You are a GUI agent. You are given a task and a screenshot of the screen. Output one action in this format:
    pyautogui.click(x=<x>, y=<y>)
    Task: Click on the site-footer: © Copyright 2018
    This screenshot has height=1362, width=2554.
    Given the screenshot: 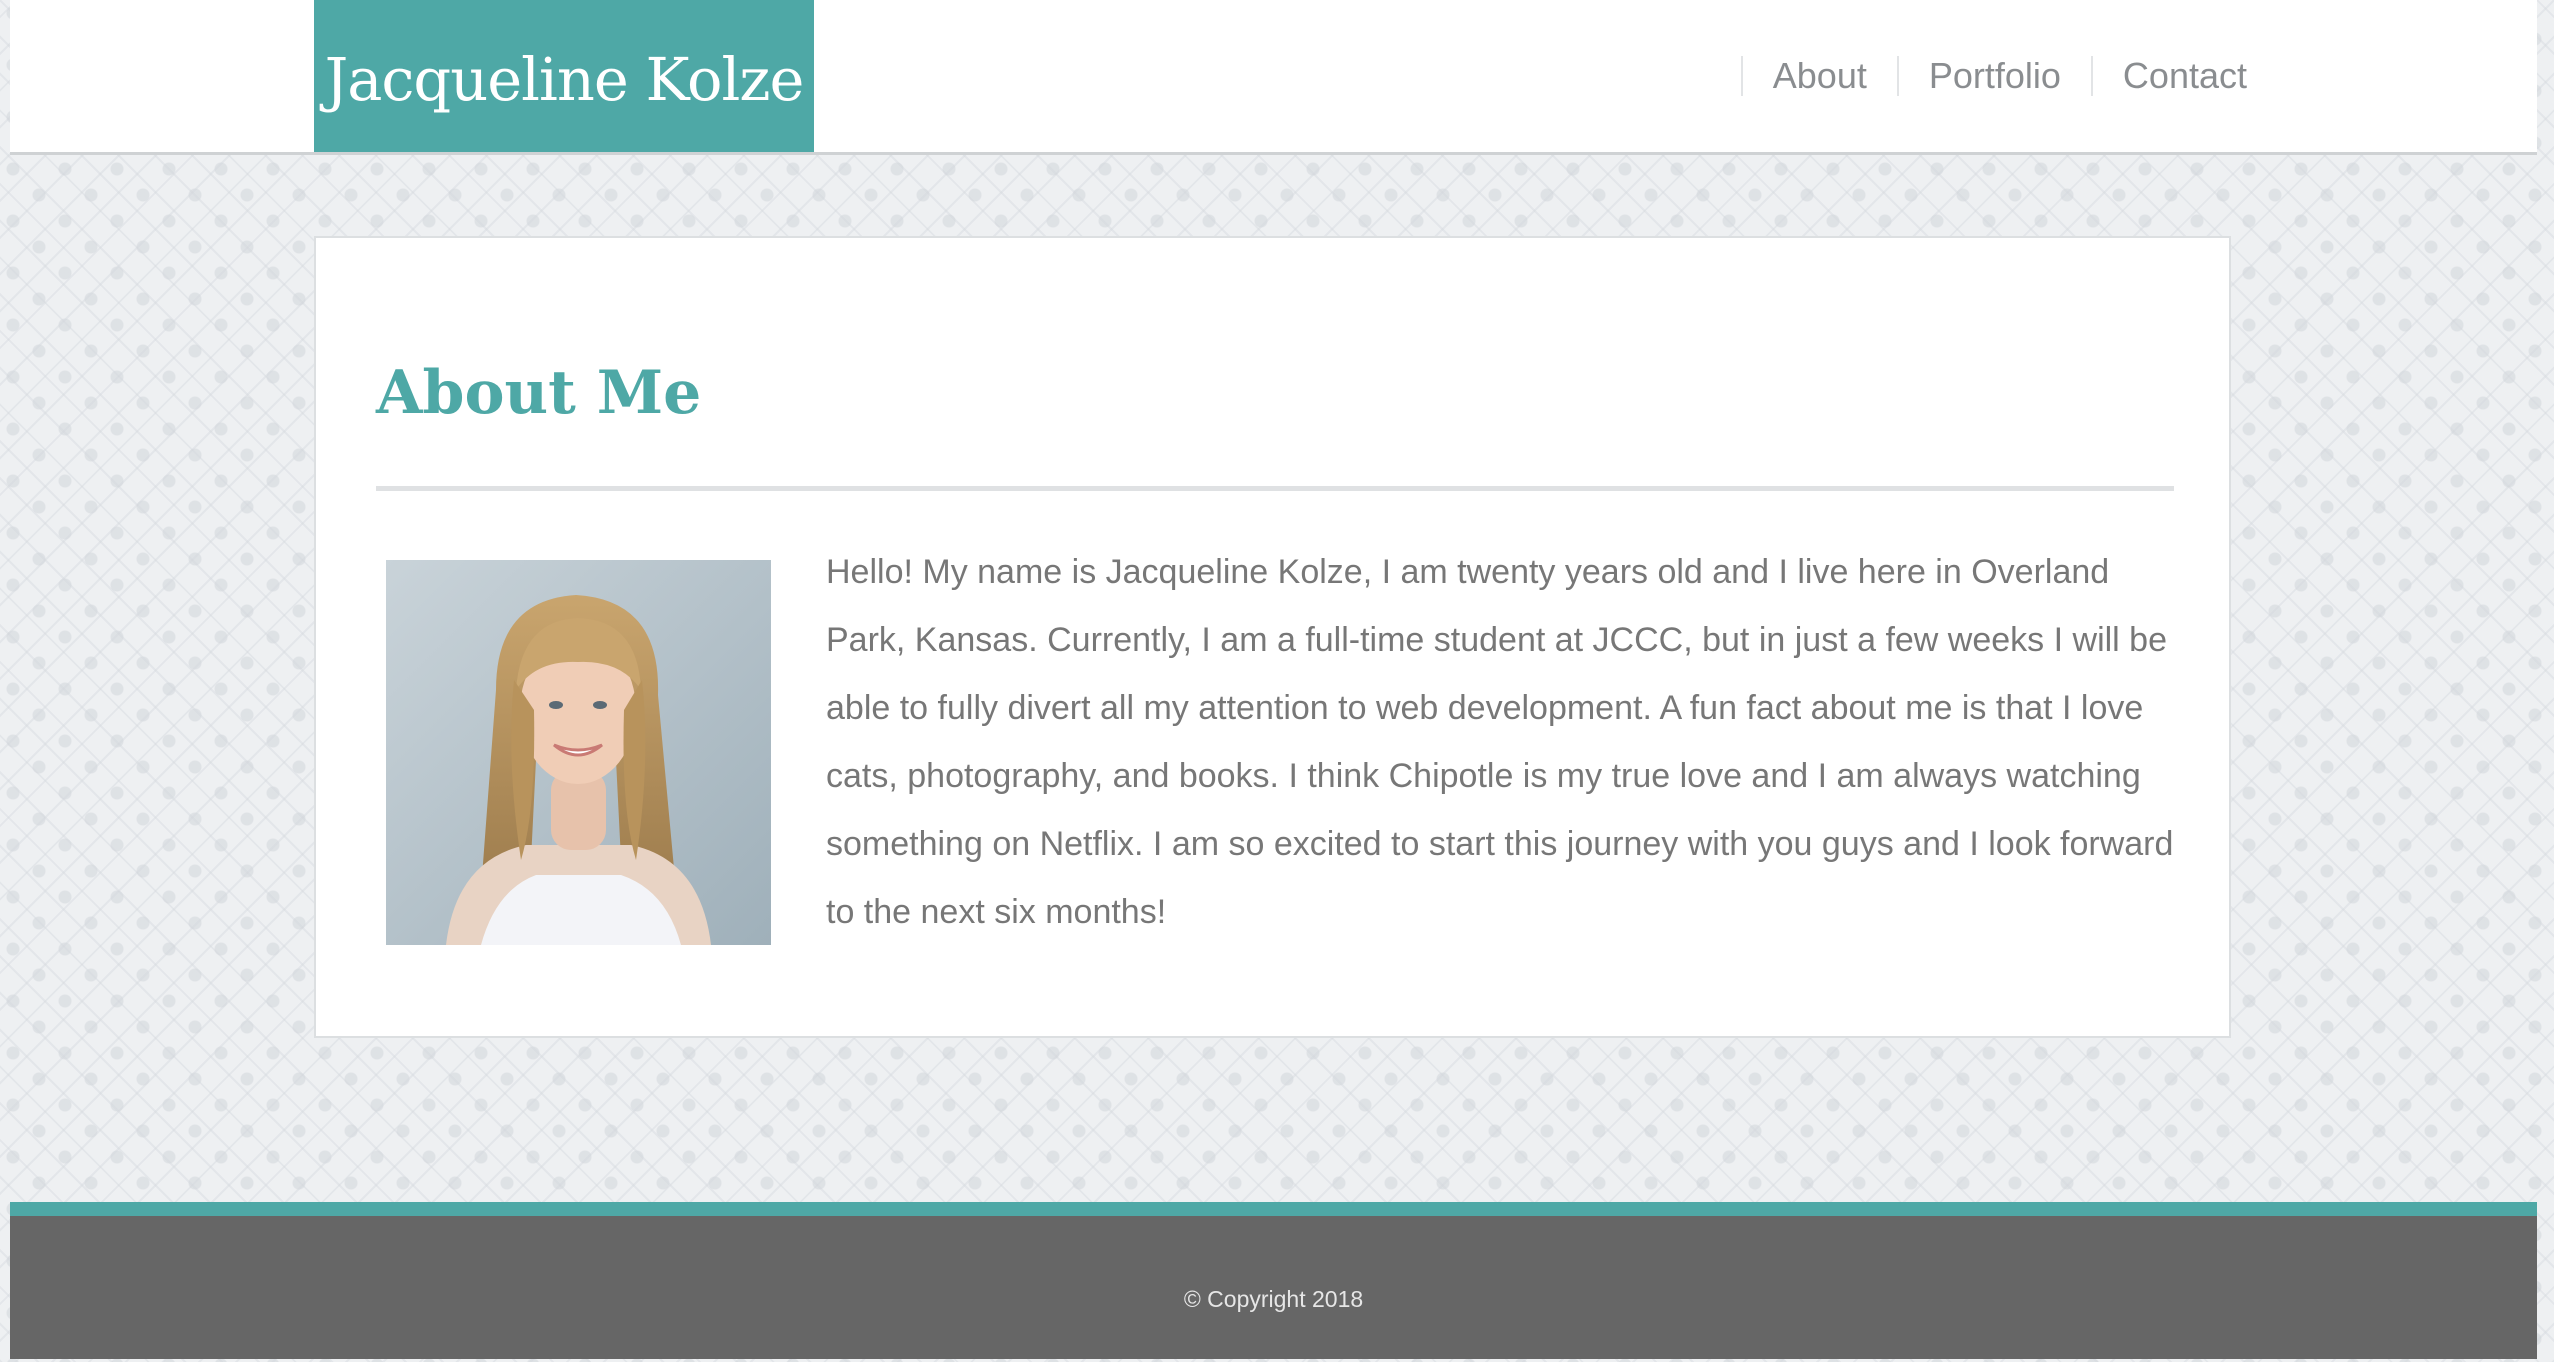 What is the action you would take?
    pyautogui.click(x=1273, y=1280)
    